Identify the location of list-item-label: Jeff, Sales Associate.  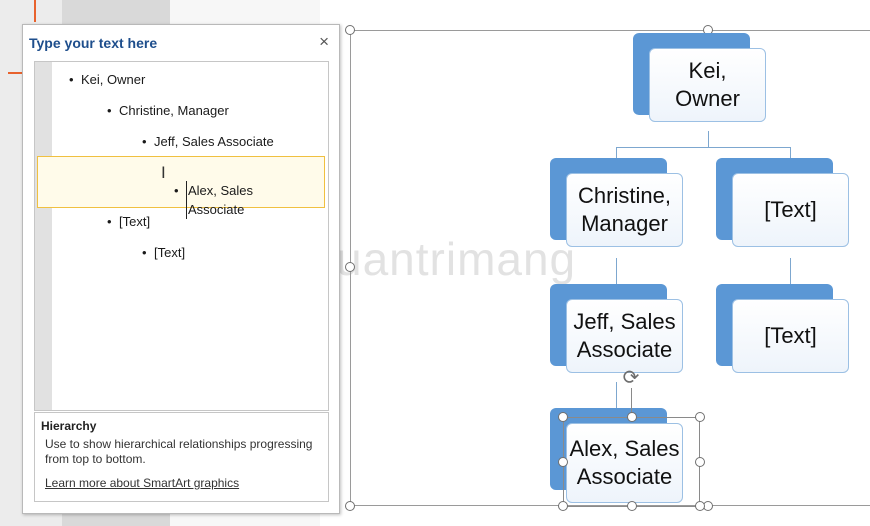
(214, 141).